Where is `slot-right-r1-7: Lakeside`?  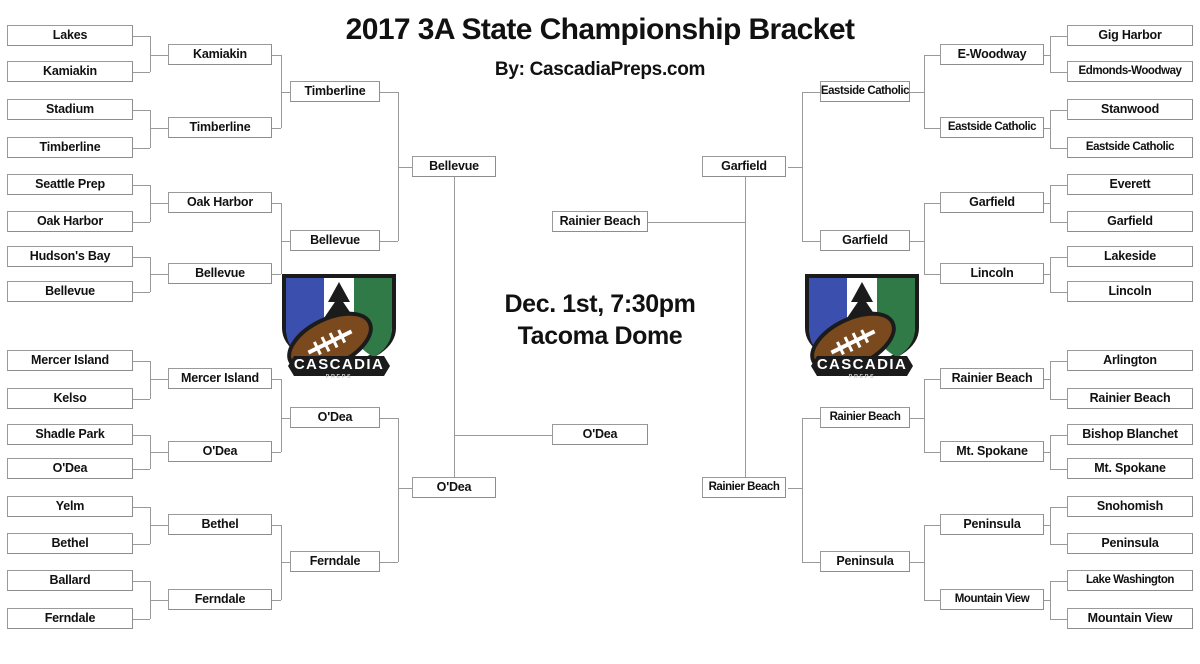 slot-right-r1-7: Lakeside is located at coordinates (1130, 256).